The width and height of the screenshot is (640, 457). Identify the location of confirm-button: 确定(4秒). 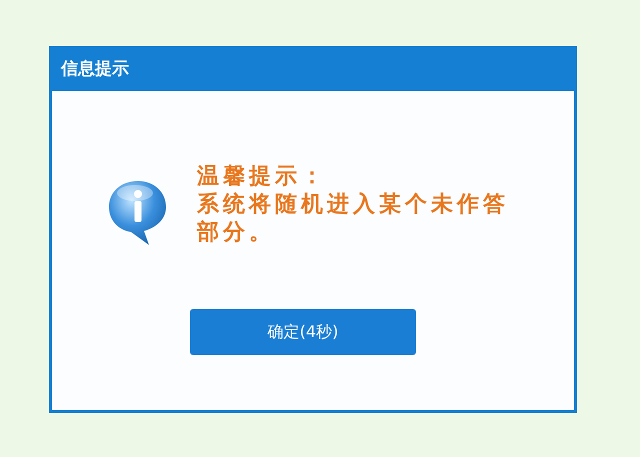
(303, 332).